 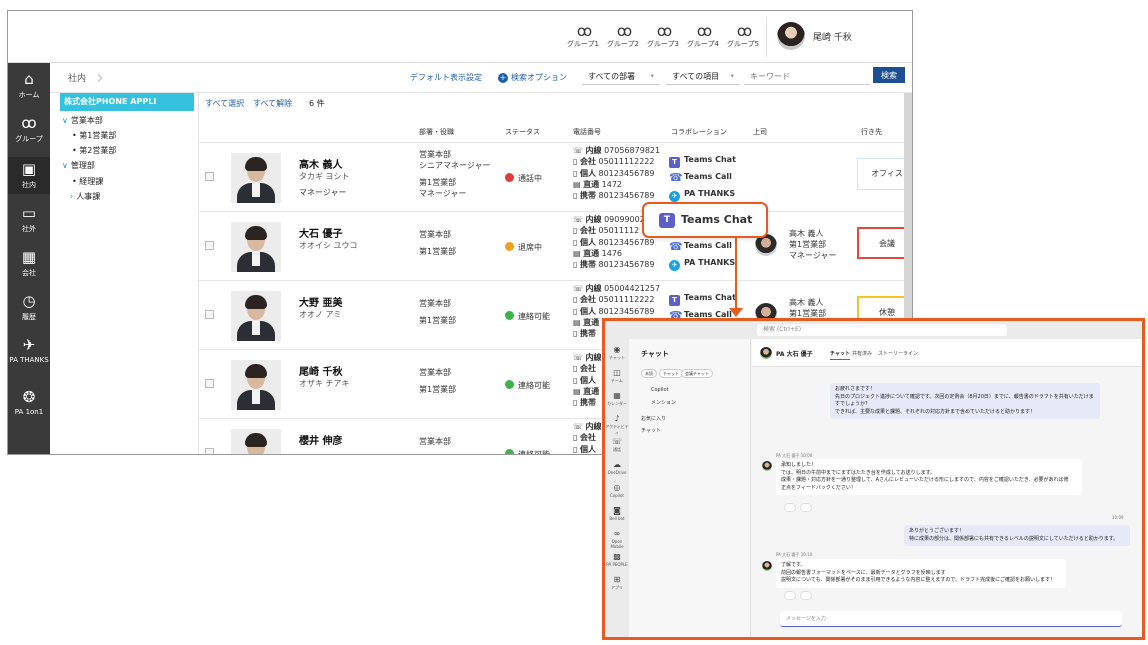 What do you see at coordinates (653, 418) in the screenshot?
I see `pane-item-favorites: お気に入り` at bounding box center [653, 418].